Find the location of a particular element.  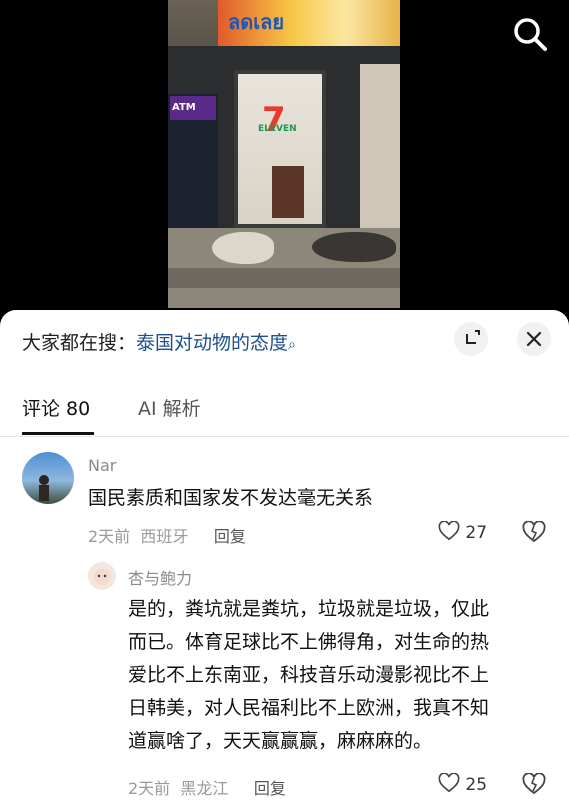

collapse-icon is located at coordinates (471, 339).